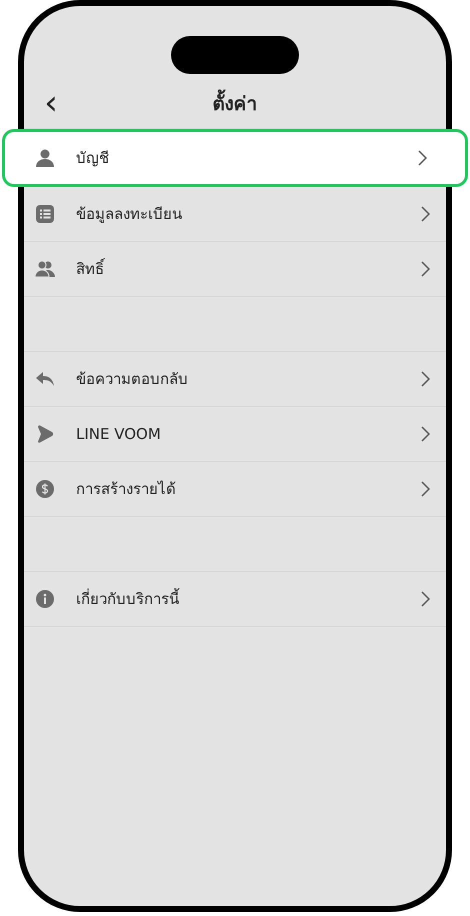 The image size is (470, 916). What do you see at coordinates (235, 214) in the screenshot?
I see `settings-row: ข้อมูลลงทะเบียน` at bounding box center [235, 214].